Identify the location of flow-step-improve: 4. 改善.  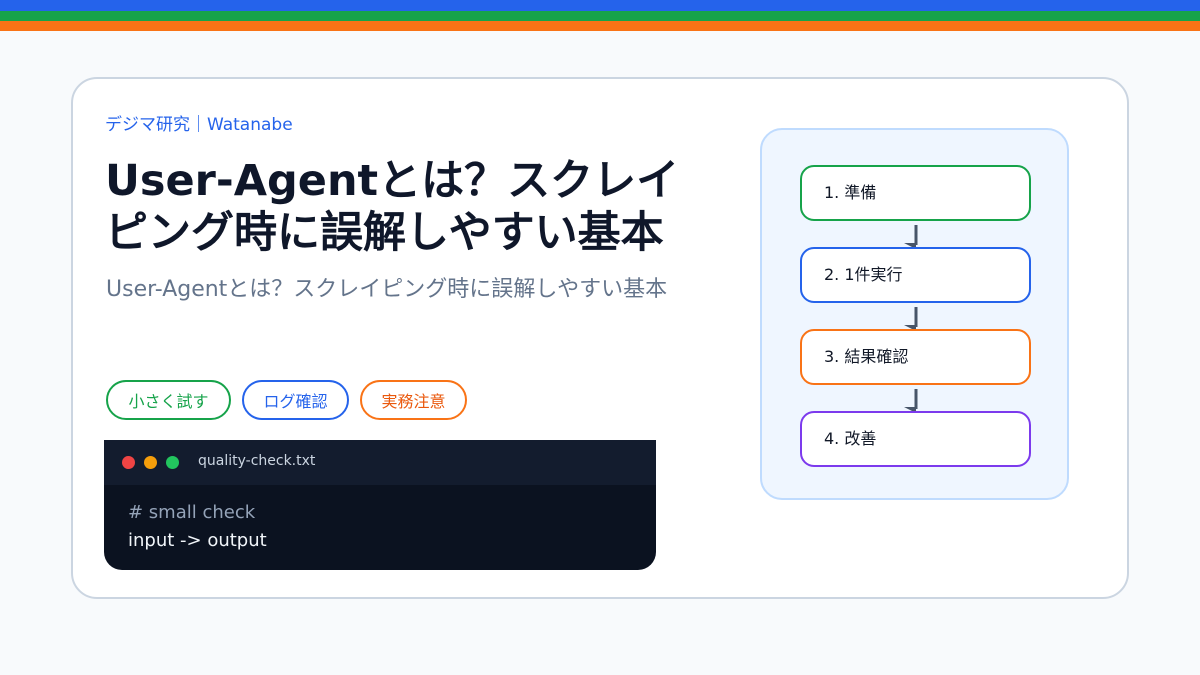
(915, 439).